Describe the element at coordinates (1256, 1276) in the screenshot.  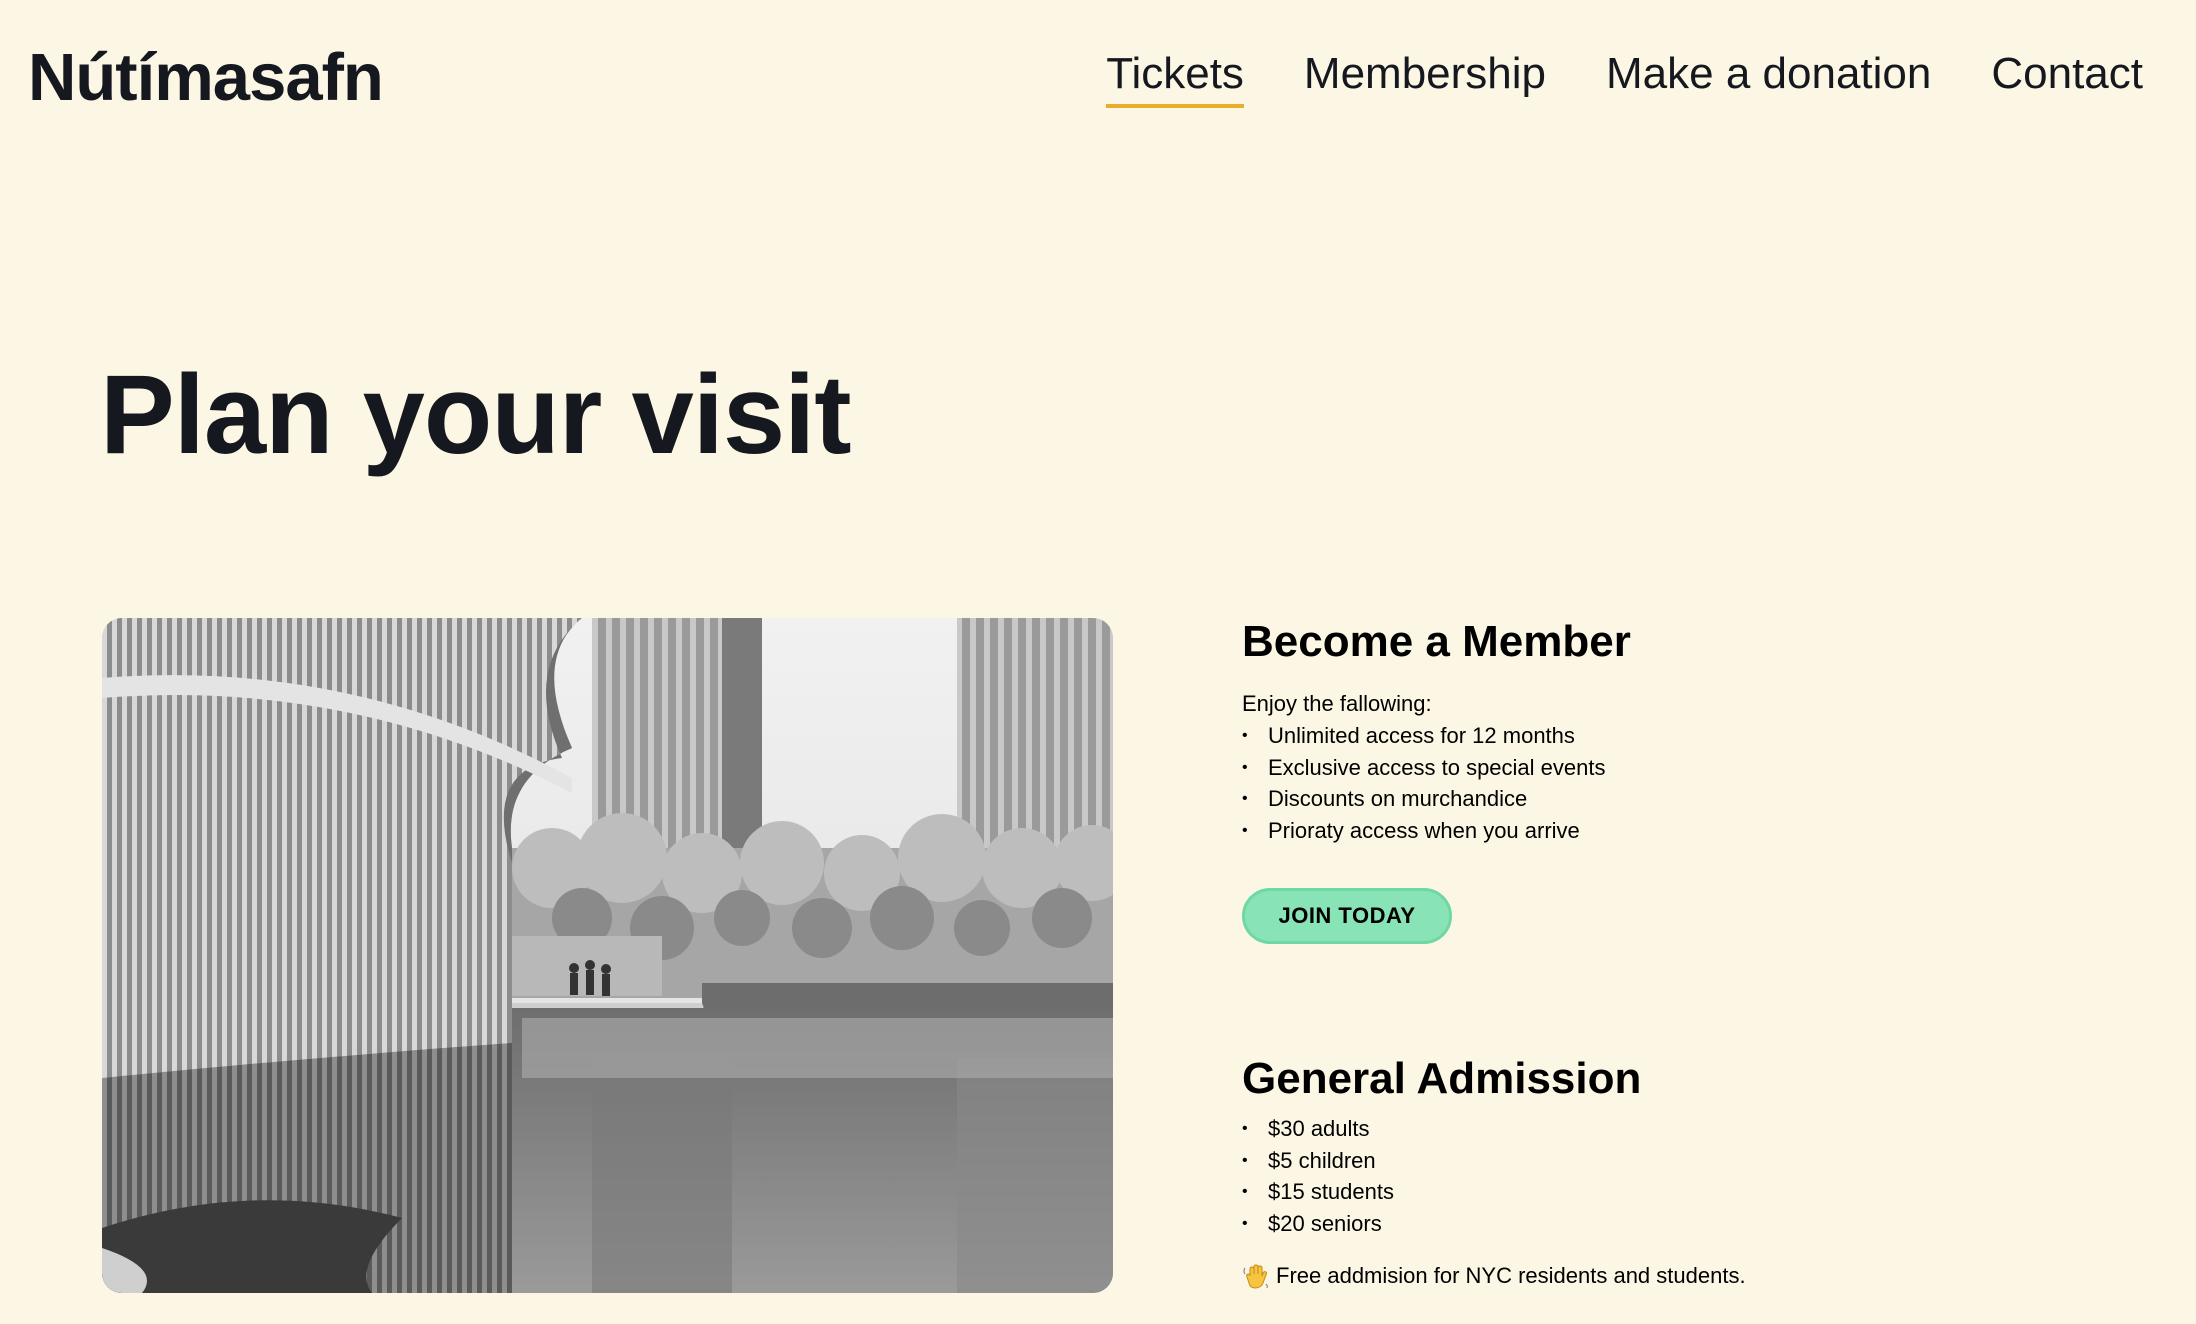
I see `waving-hand-icon` at that location.